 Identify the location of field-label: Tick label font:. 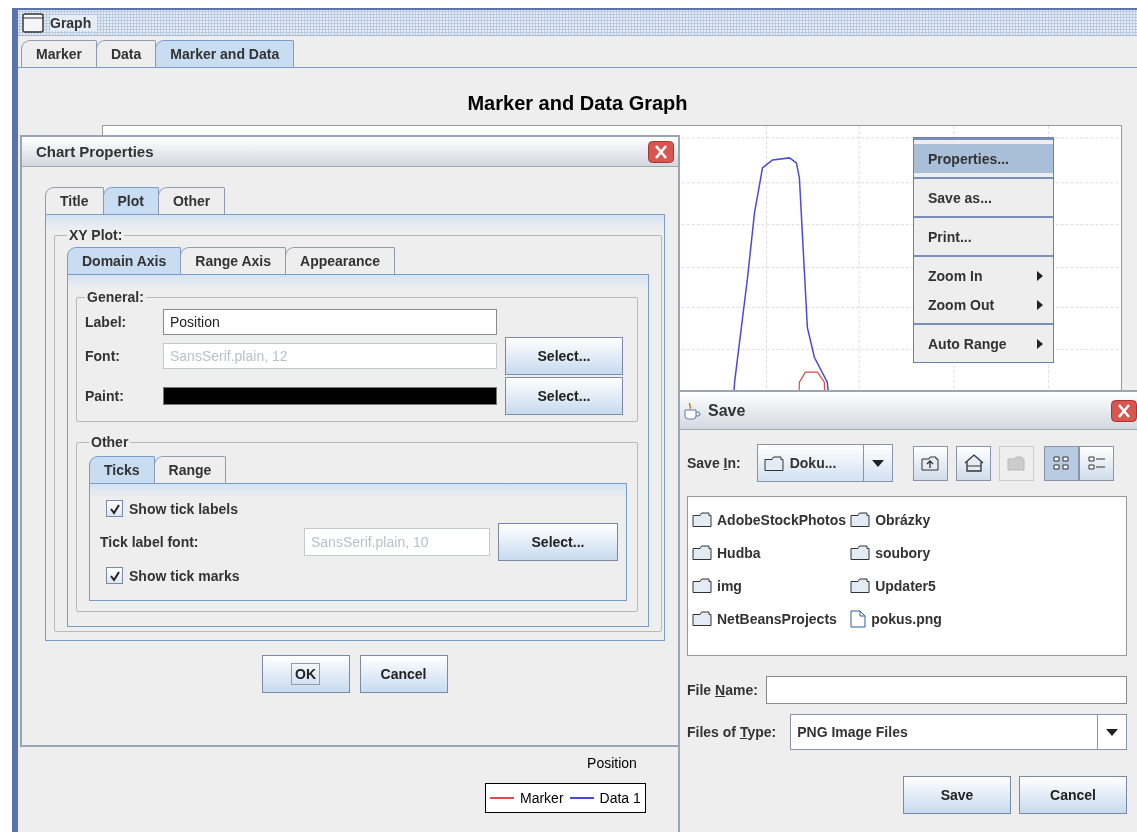
(150, 542).